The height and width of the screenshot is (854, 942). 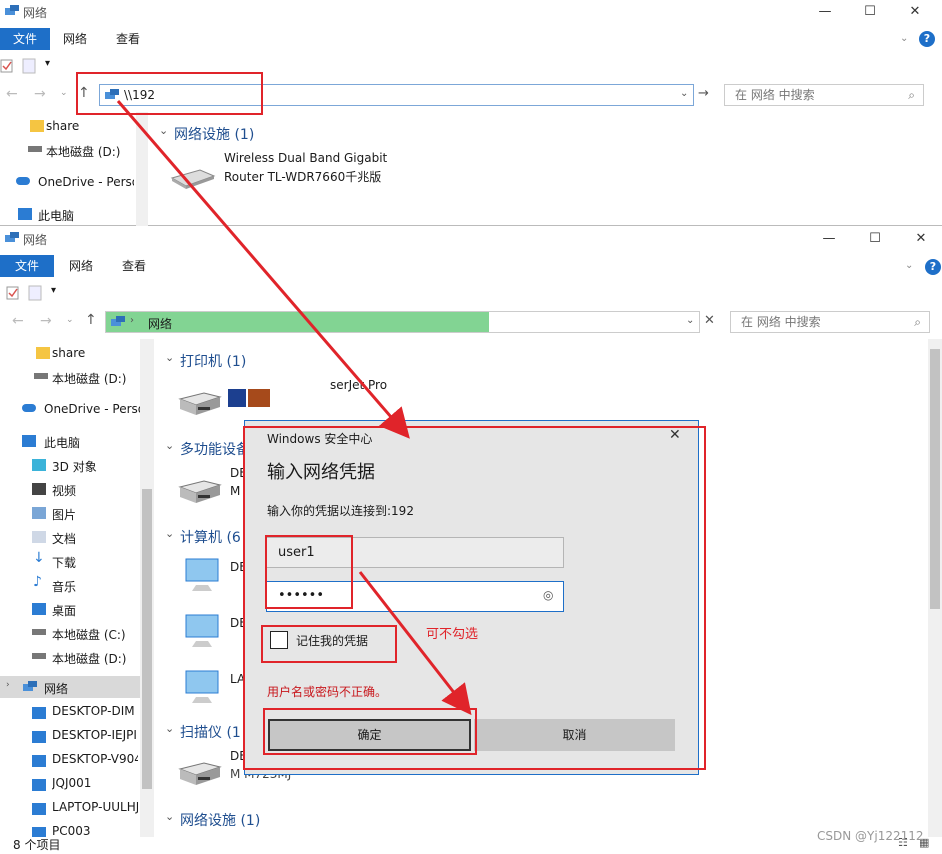 I want to click on annotation-arrow-to-dialog, so click(x=263, y=269).